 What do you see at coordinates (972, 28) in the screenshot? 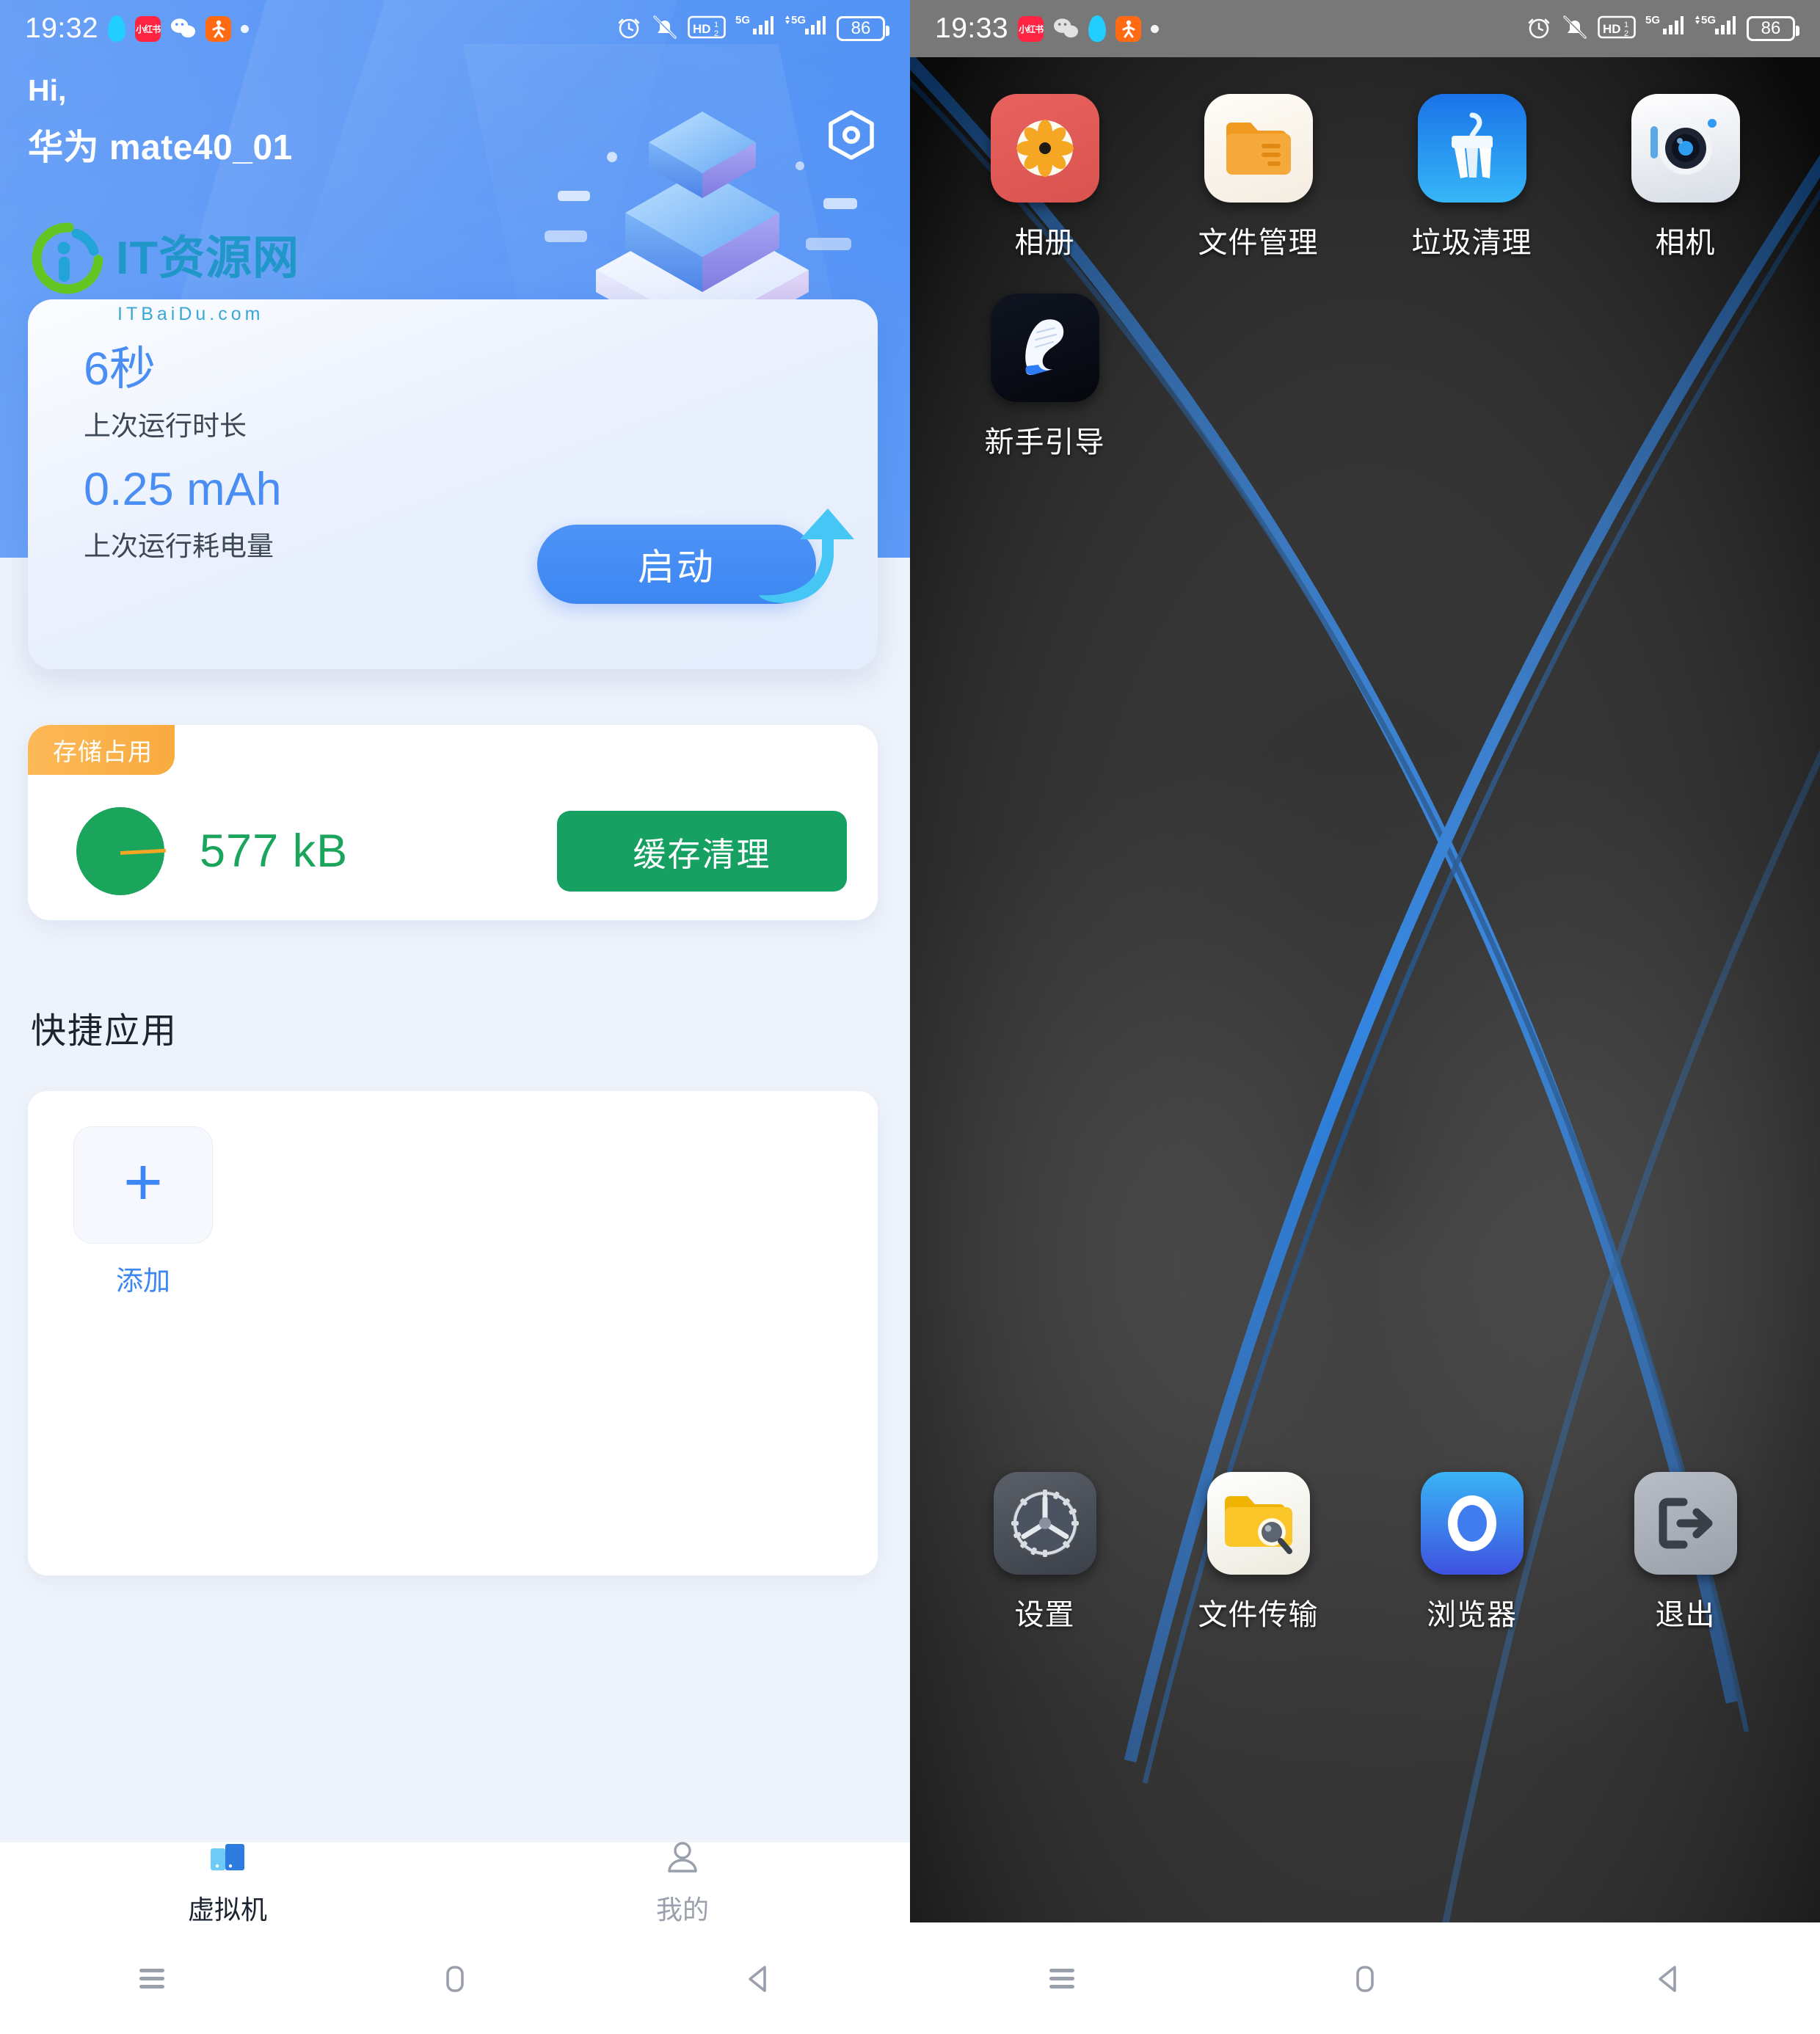
I see `status-time-2: 19:33` at bounding box center [972, 28].